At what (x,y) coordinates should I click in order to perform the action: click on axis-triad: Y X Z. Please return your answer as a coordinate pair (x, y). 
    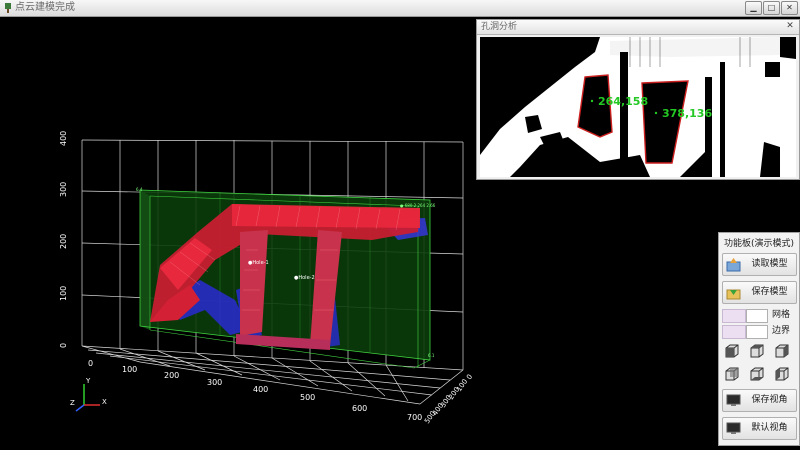
    Looking at the image, I should click on (88, 394).